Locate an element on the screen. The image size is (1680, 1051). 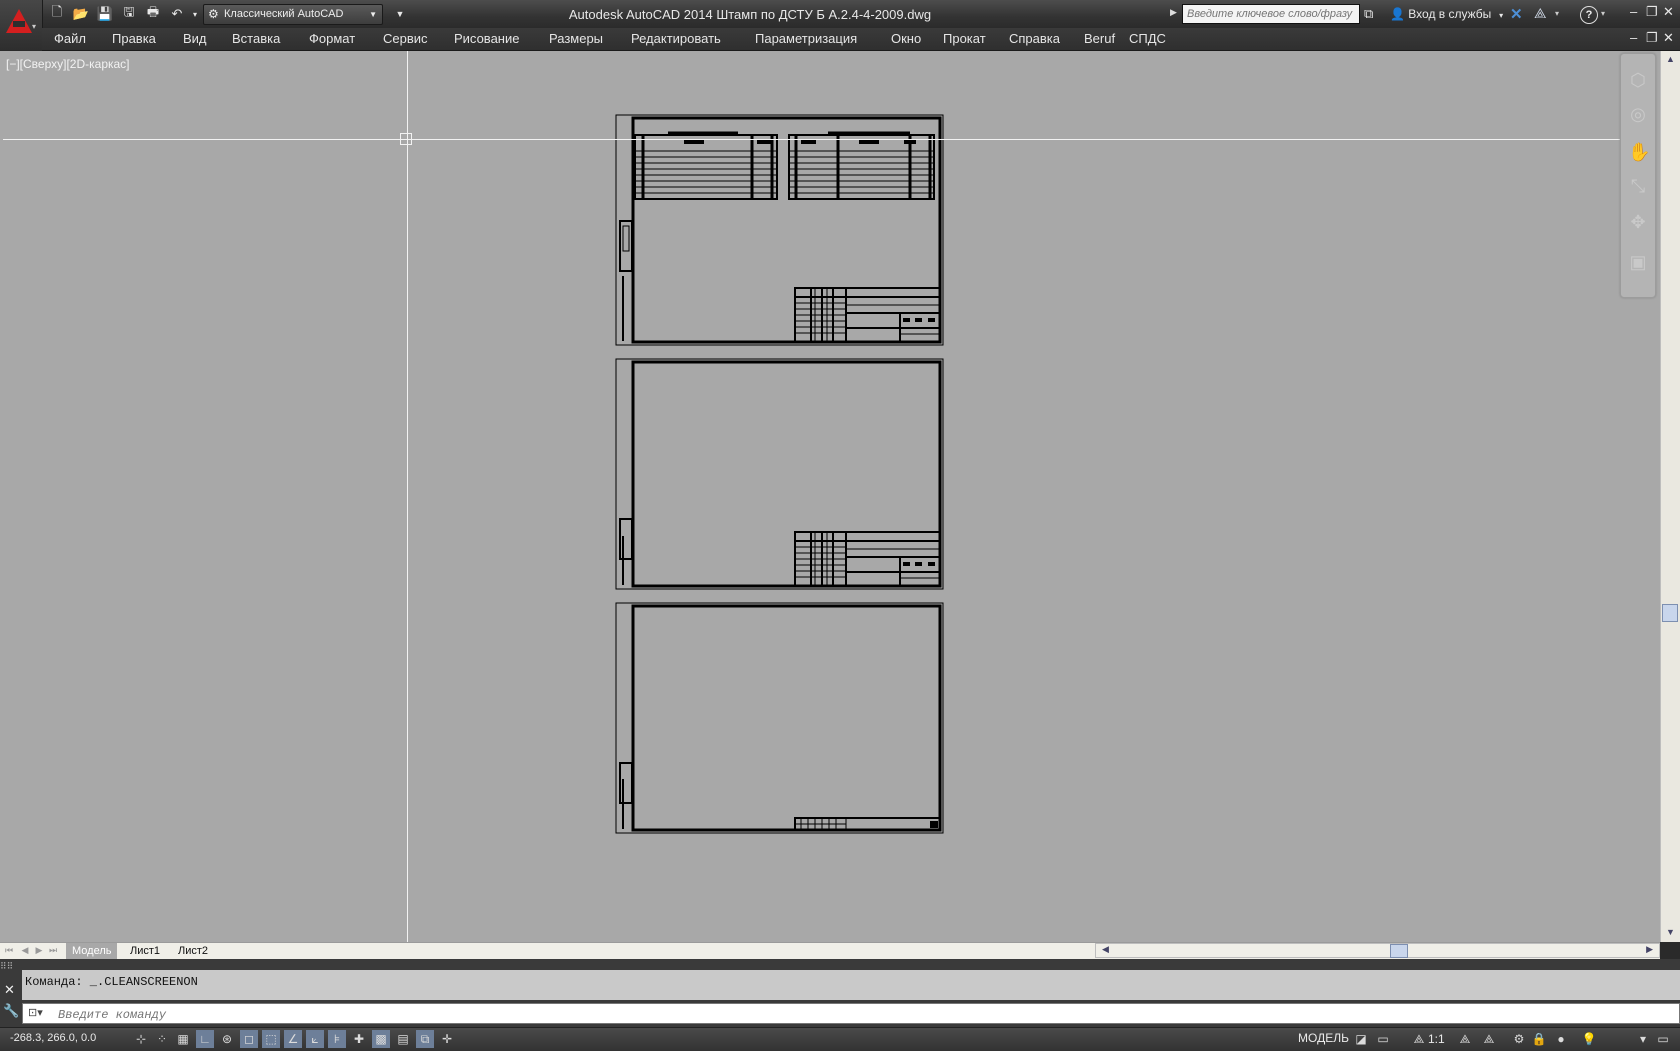
viewport-controls-label: [−][Сверху][2D-каркас] is located at coordinates (68, 64).